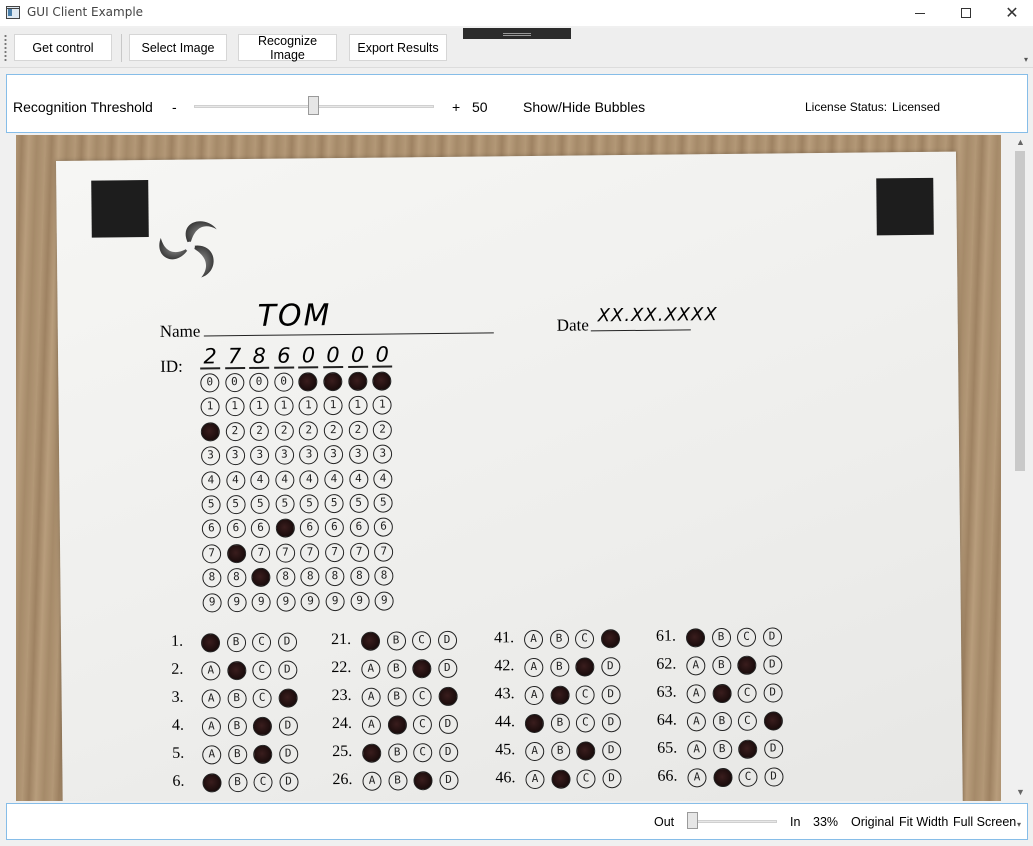 The height and width of the screenshot is (846, 1033). Describe the element at coordinates (920, 13) in the screenshot. I see `minimize-button` at that location.